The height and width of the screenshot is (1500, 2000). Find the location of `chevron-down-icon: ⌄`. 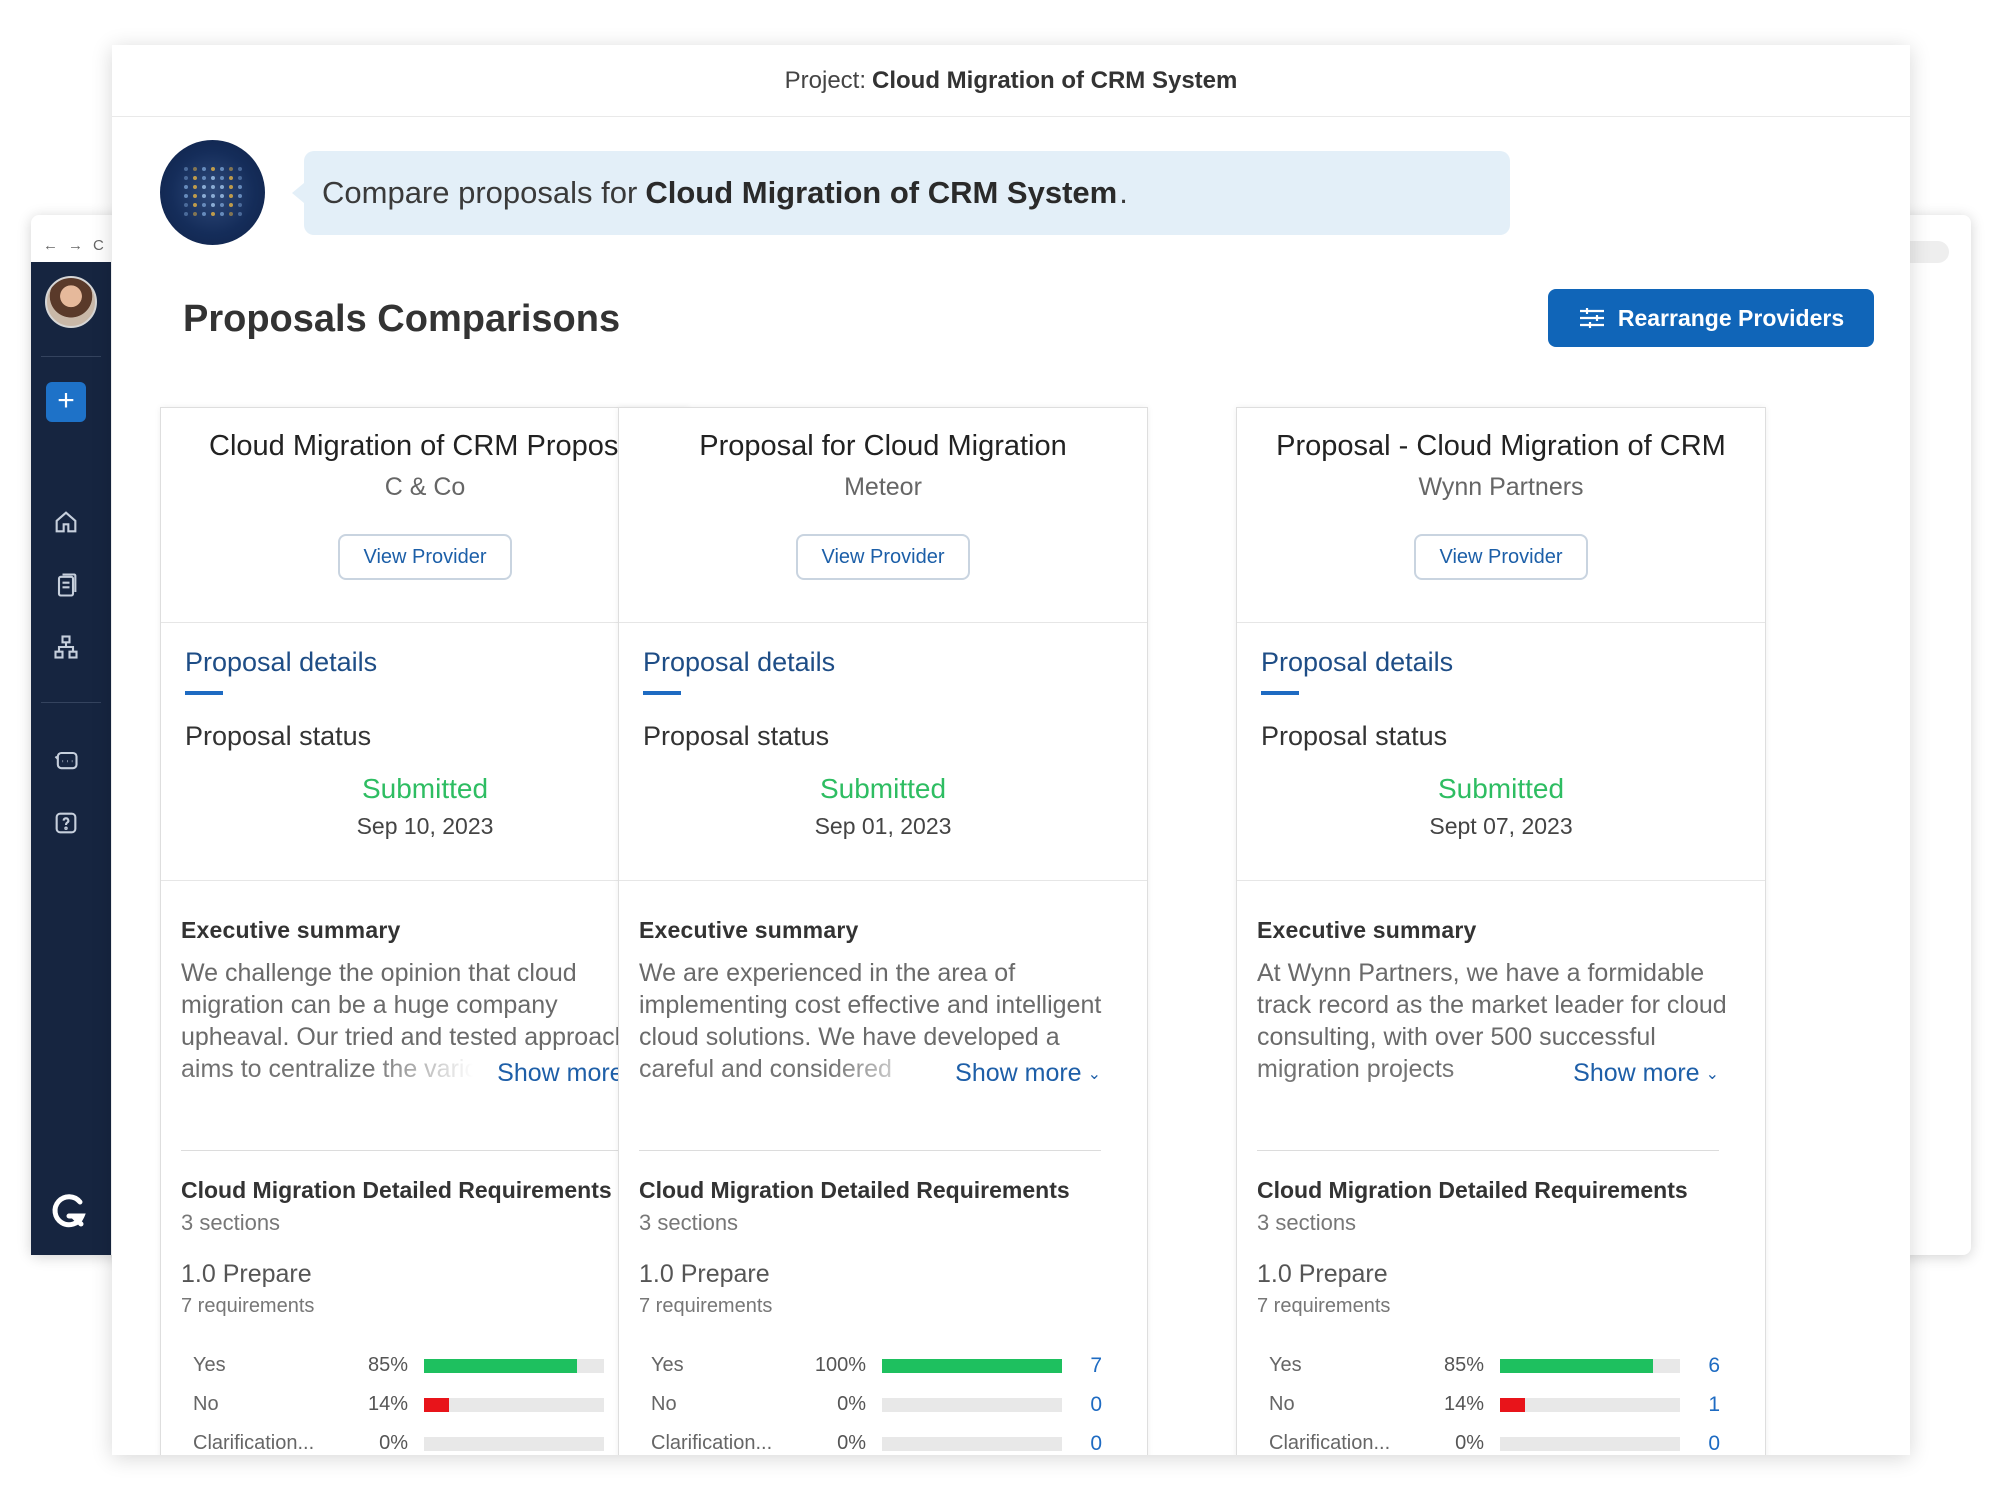

chevron-down-icon: ⌄ is located at coordinates (1094, 1075).